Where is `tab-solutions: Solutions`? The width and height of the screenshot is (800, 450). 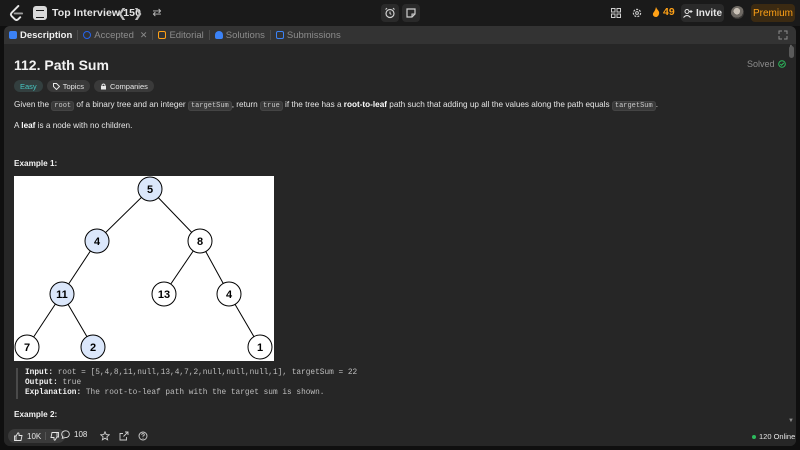 tab-solutions: Solutions is located at coordinates (240, 35).